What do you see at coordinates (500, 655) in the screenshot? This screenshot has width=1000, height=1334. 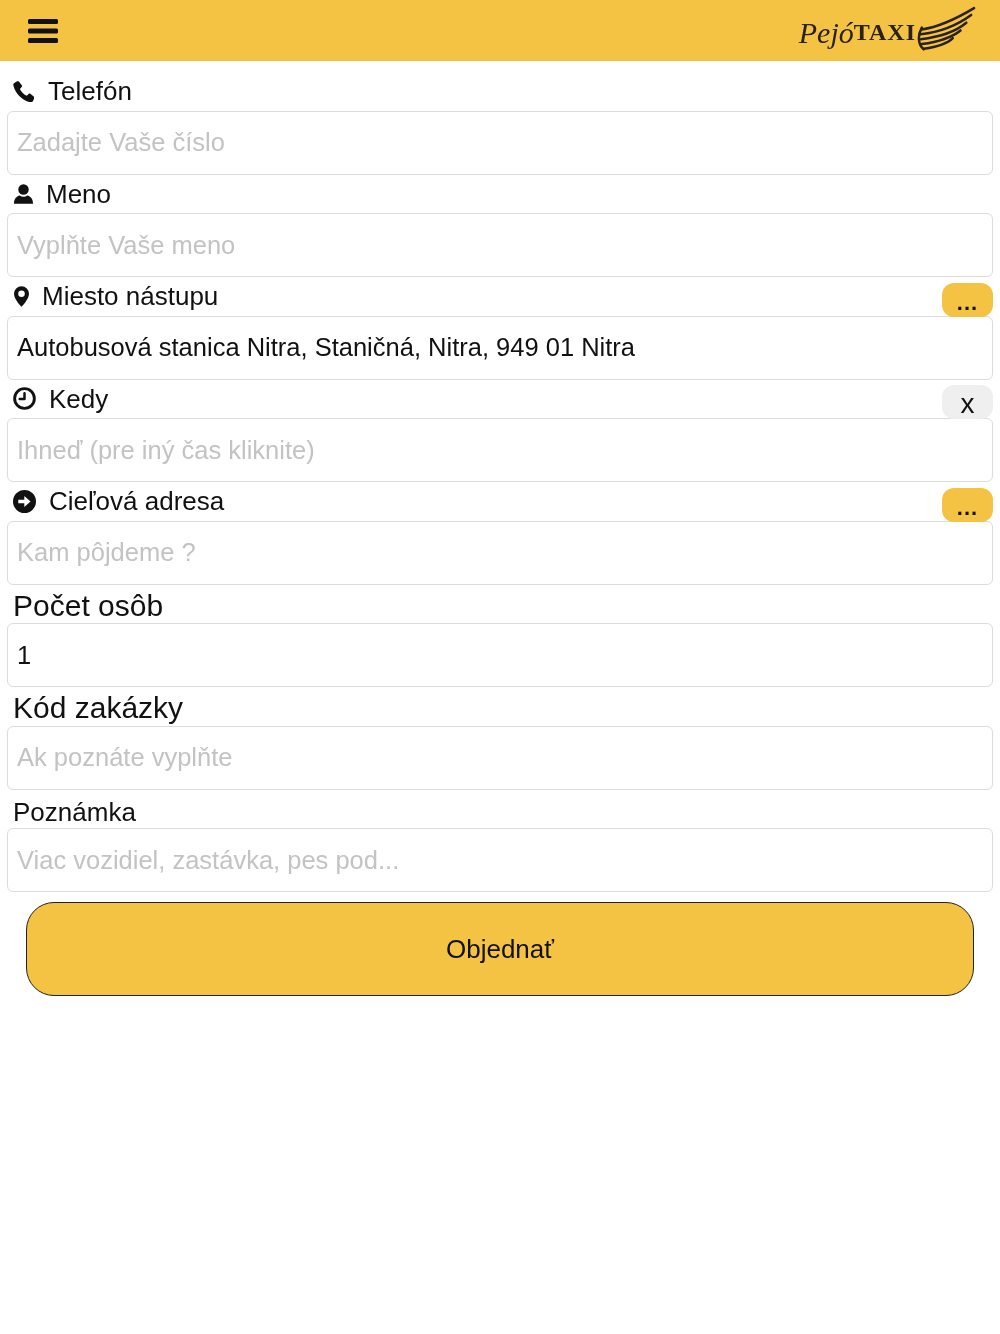 I see `input-field: 1` at bounding box center [500, 655].